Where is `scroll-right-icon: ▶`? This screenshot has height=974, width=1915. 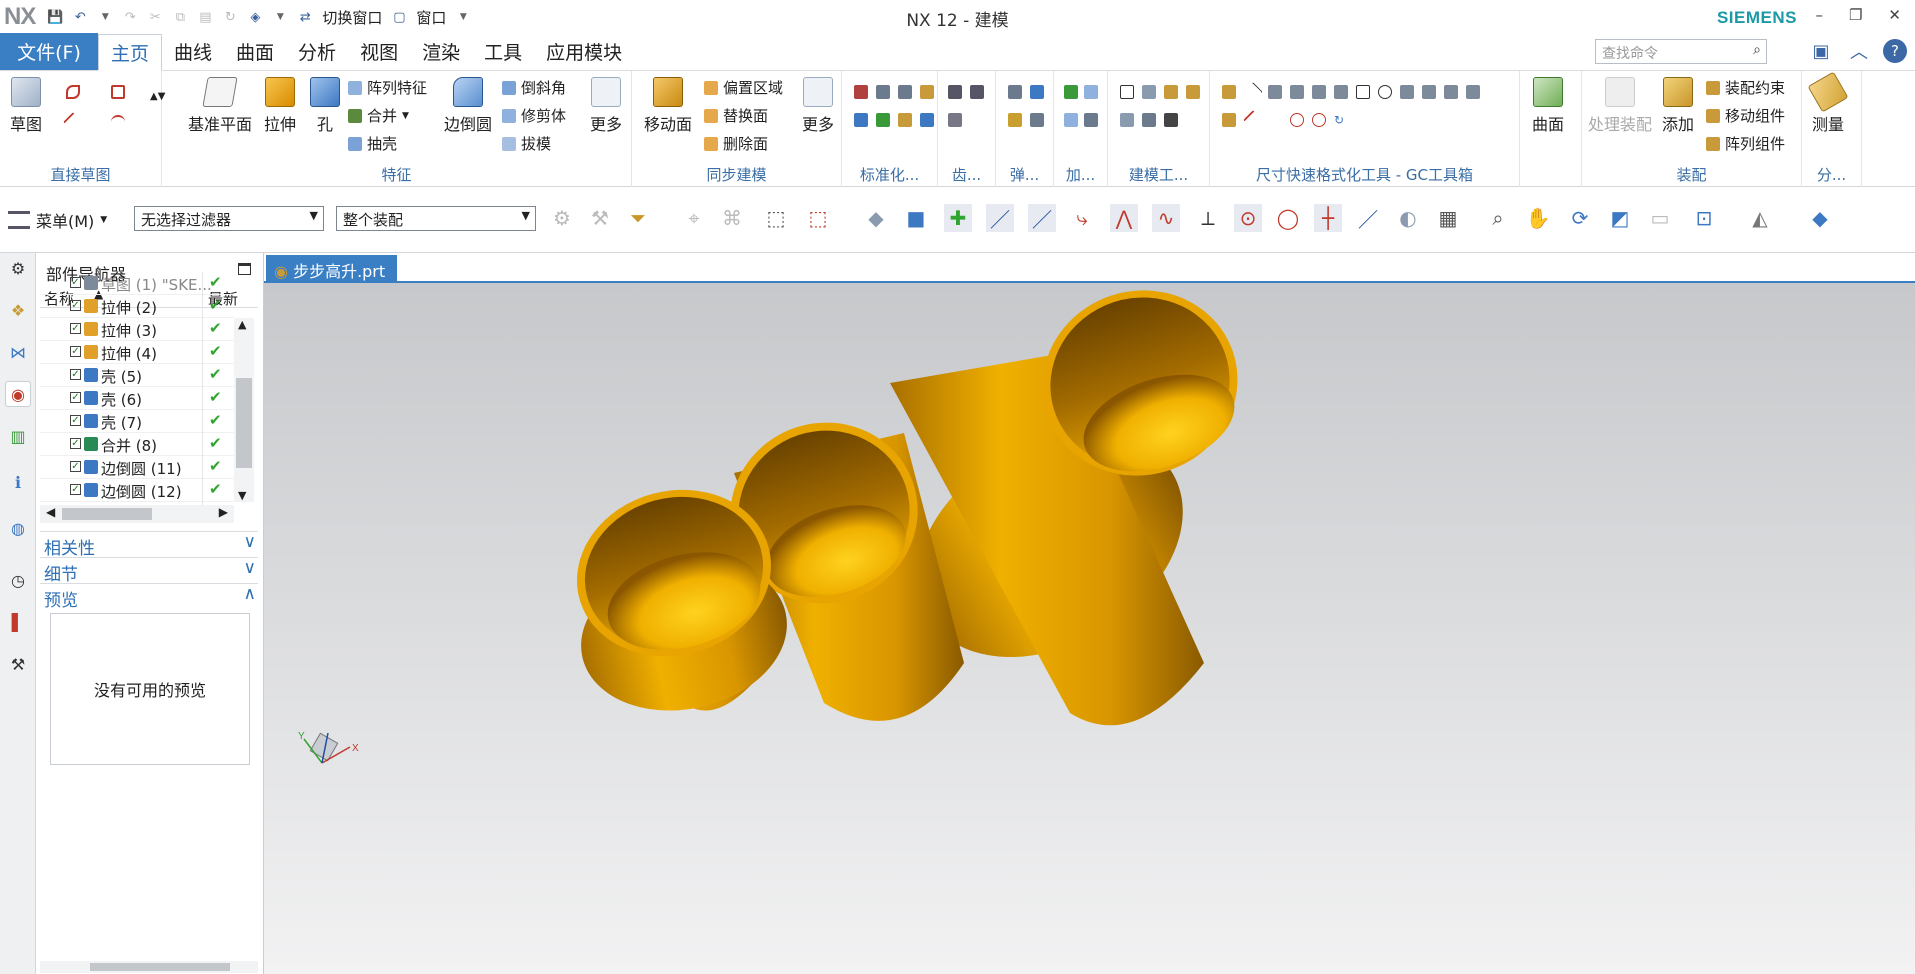
scroll-right-icon: ▶ is located at coordinates (223, 512).